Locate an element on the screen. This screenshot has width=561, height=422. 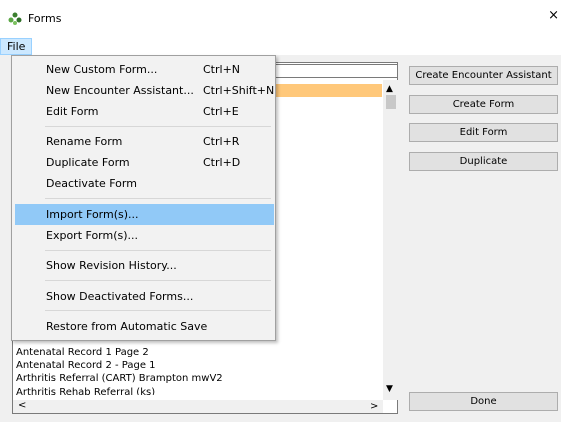
menu-item-shortcut: Ctrl+D is located at coordinates (222, 162).